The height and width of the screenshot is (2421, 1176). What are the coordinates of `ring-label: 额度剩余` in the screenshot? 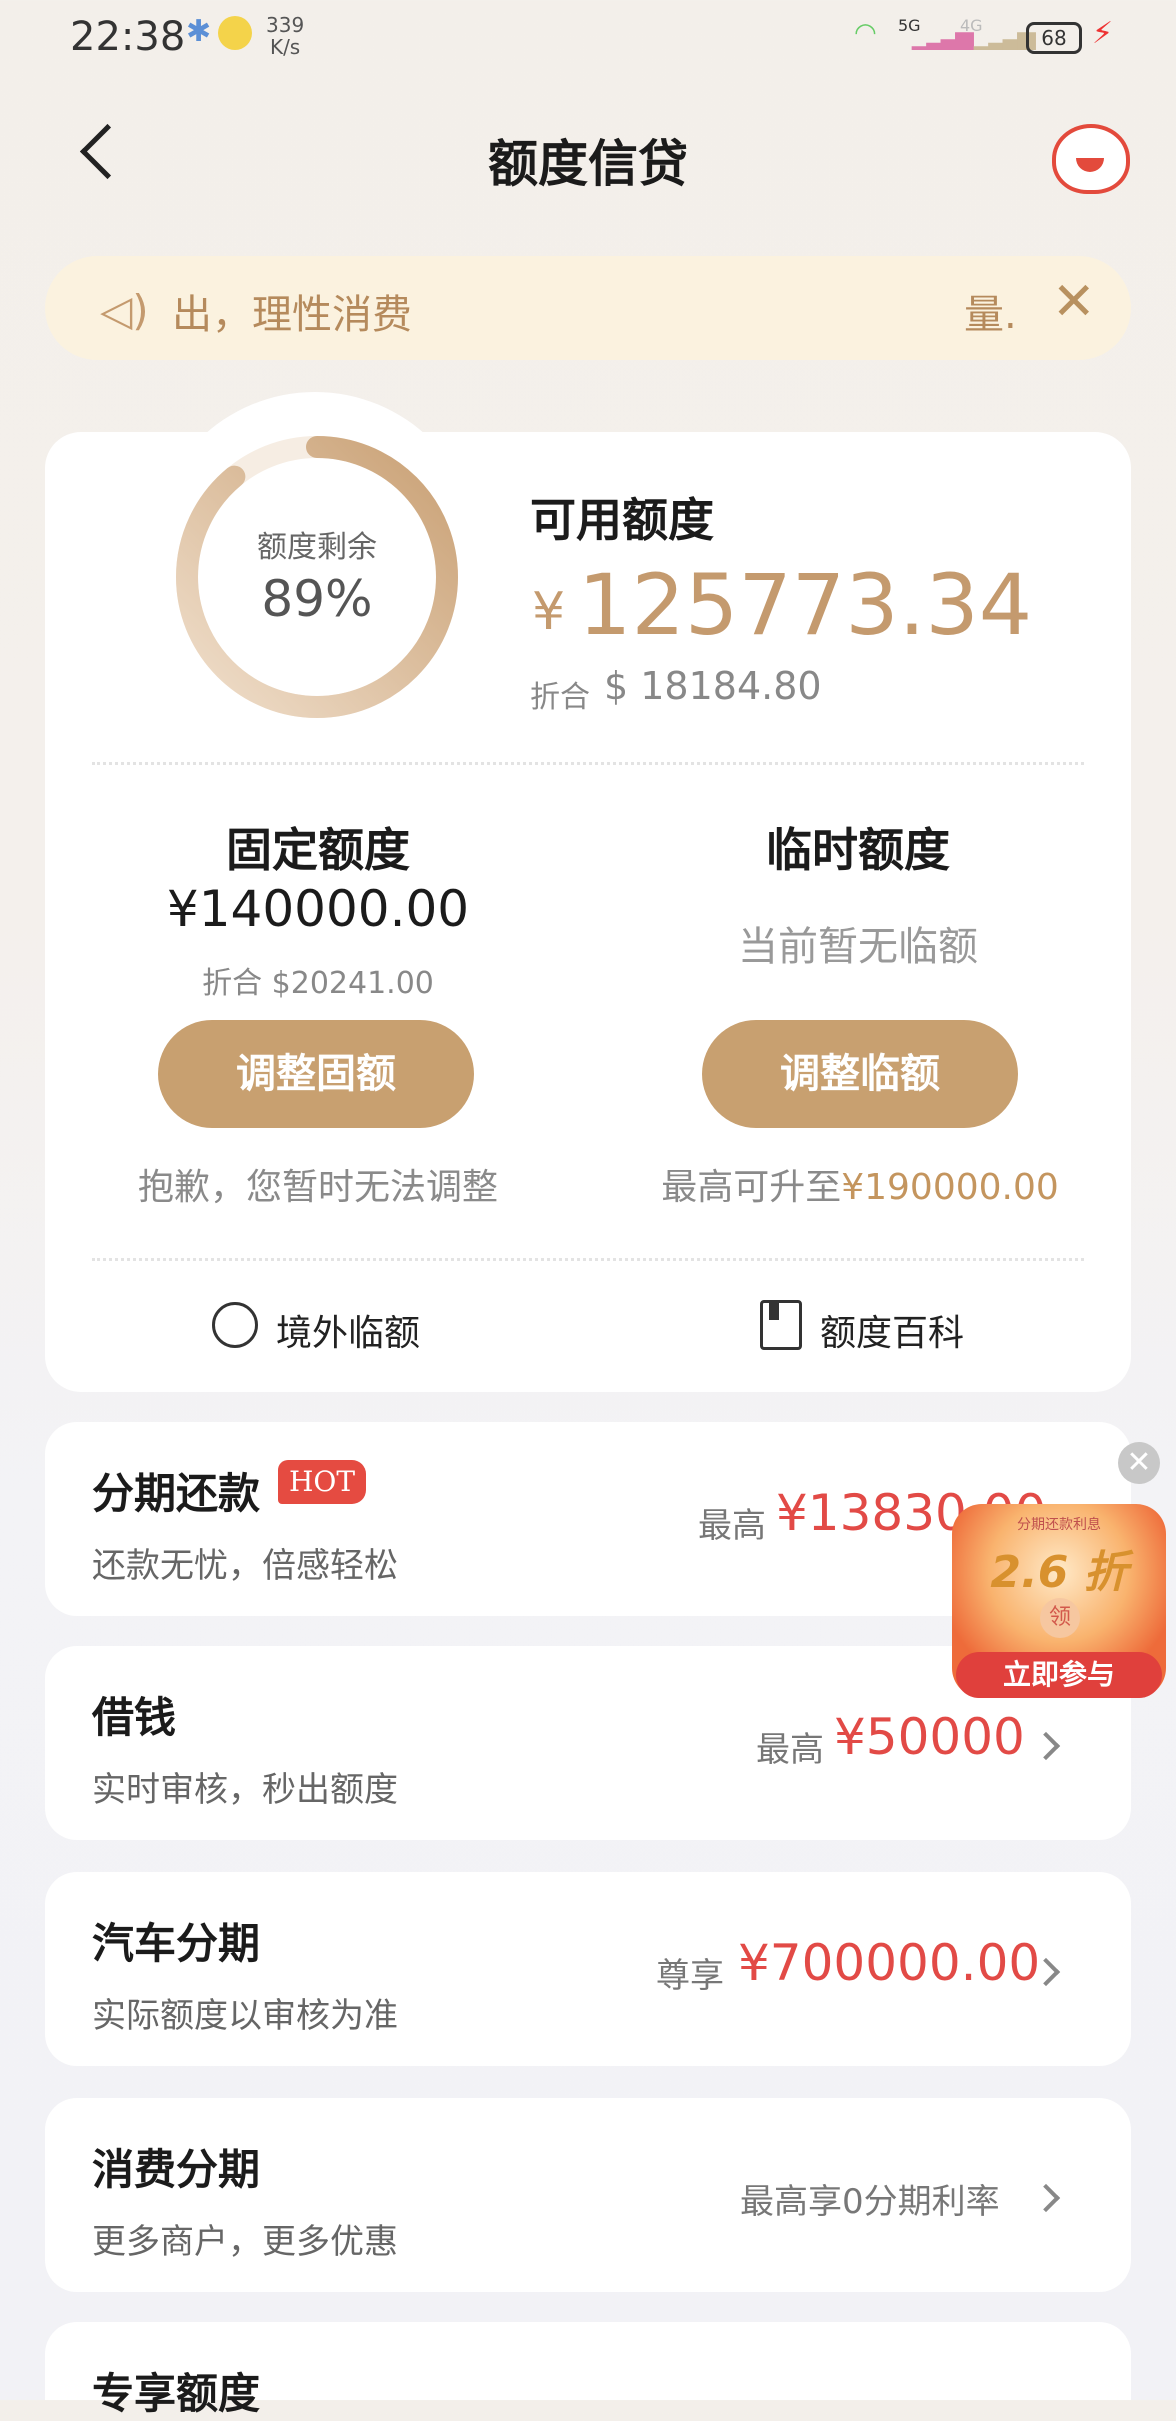 It's located at (317, 547).